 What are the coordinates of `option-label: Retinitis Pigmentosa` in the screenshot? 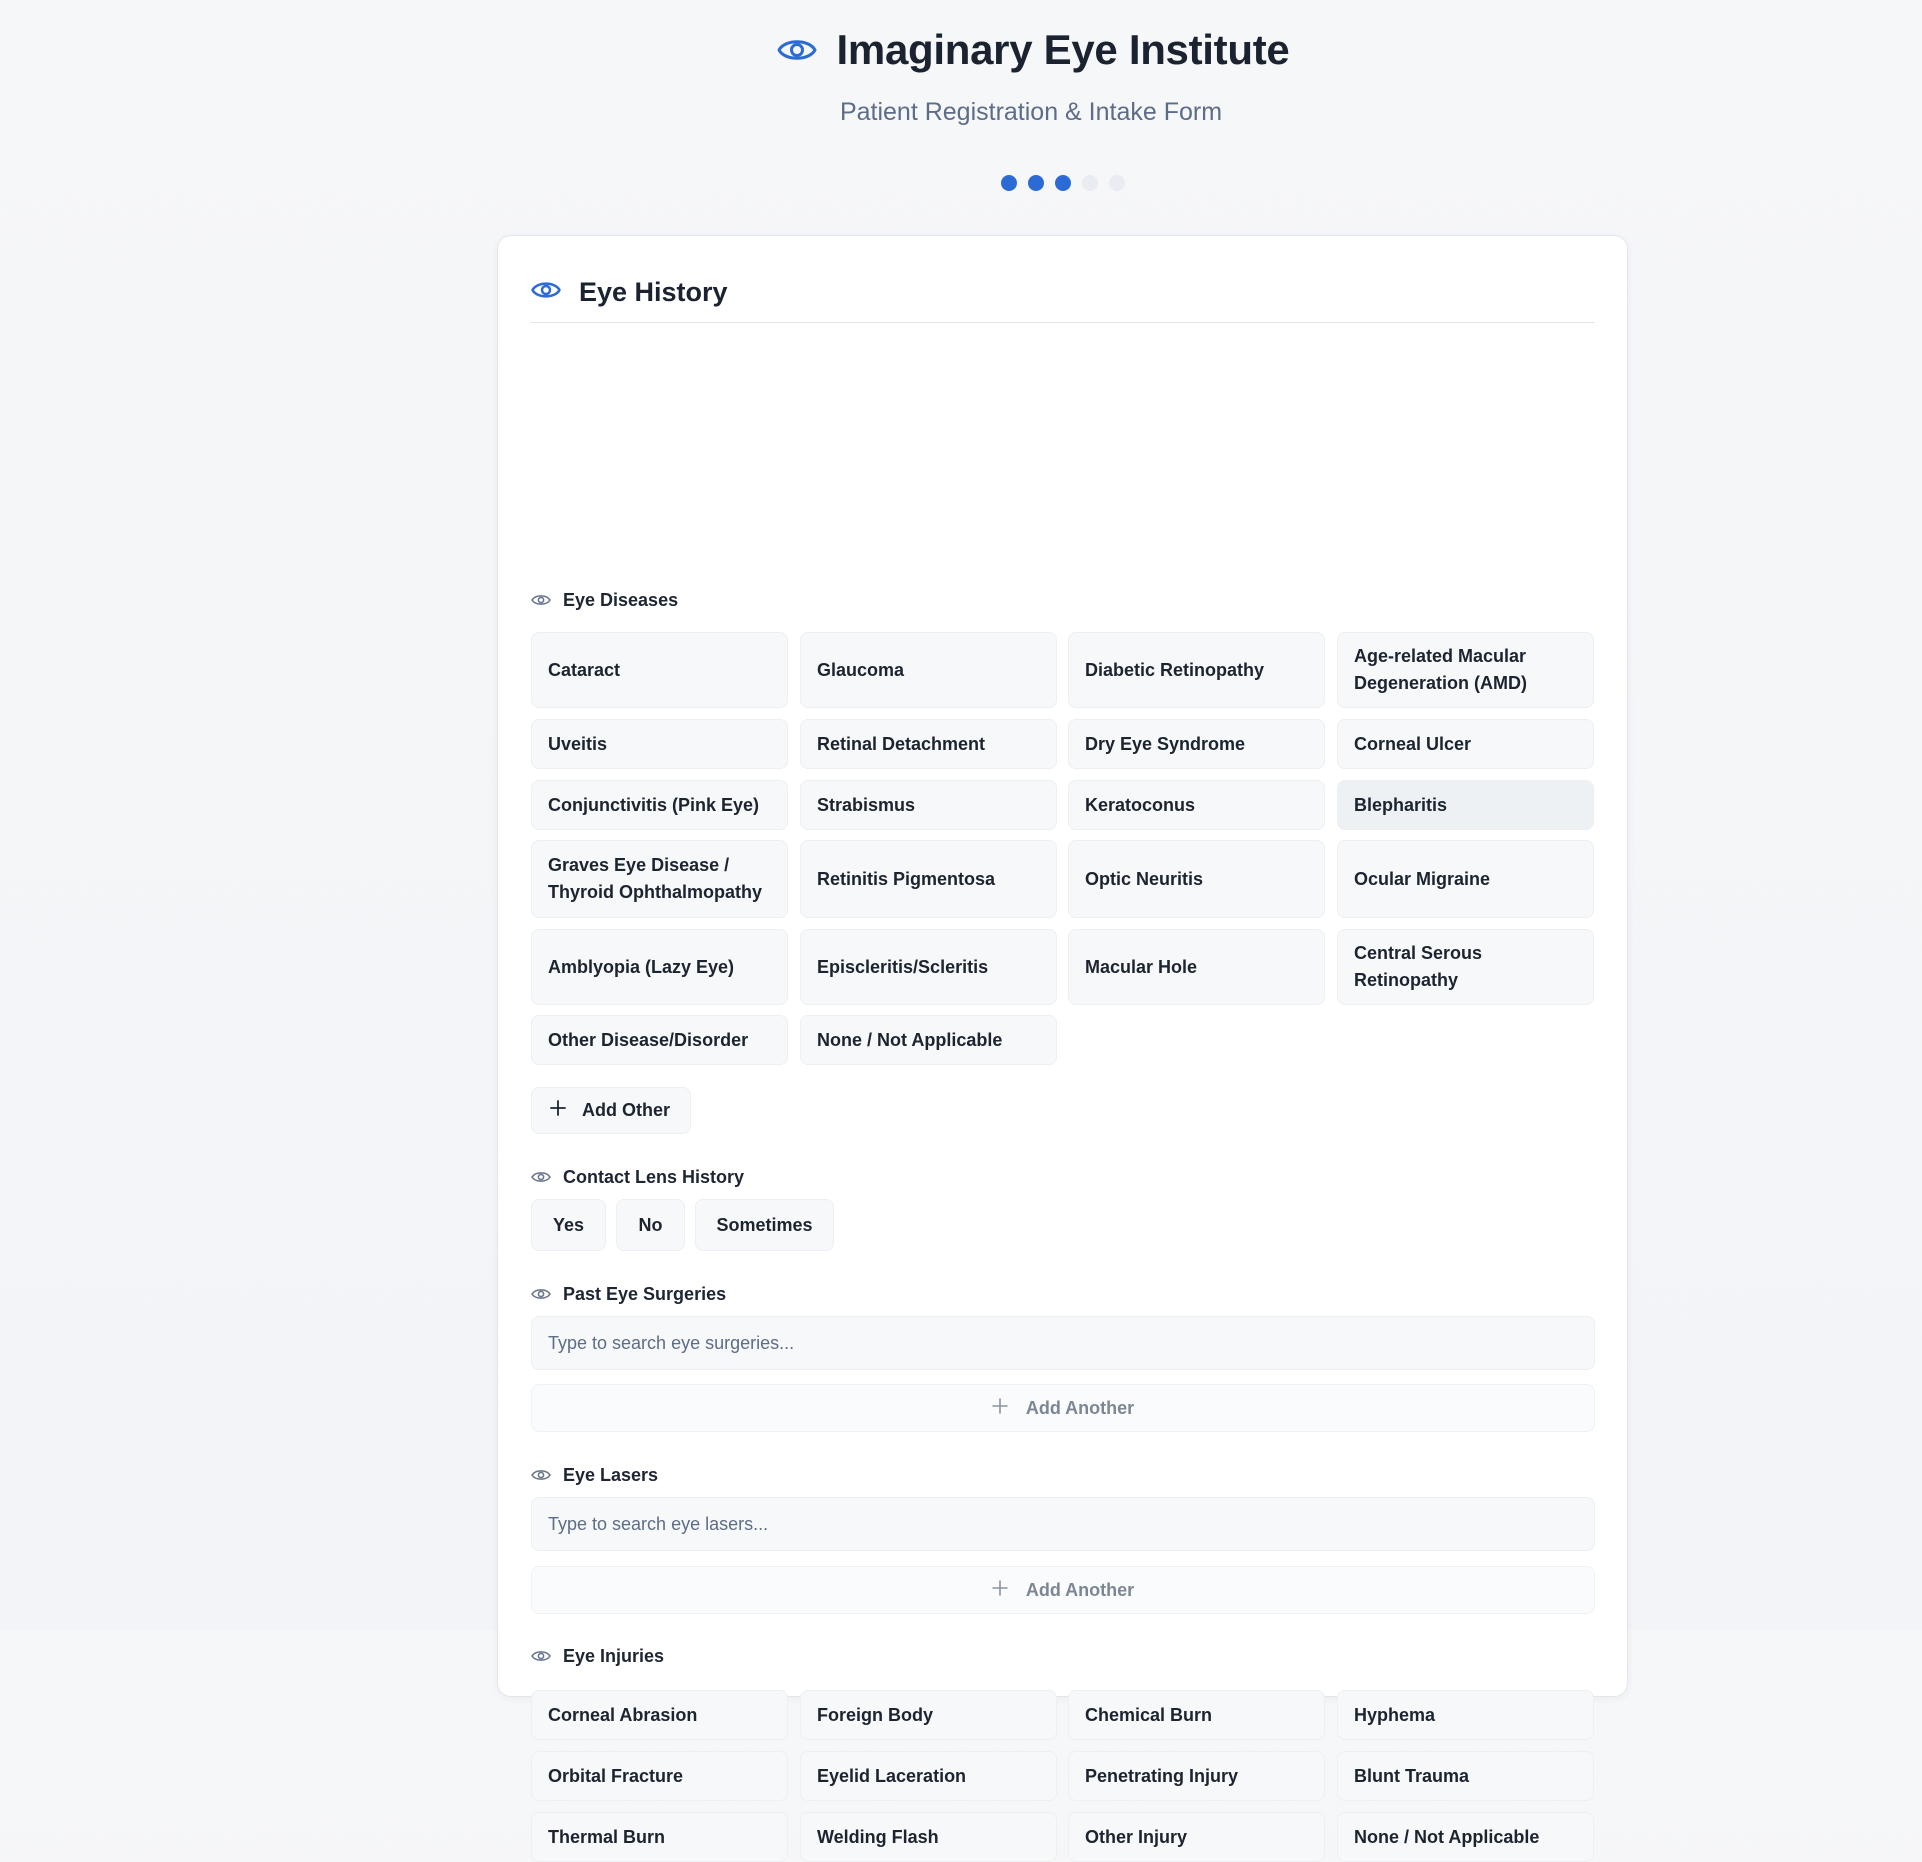 It's located at (906, 878).